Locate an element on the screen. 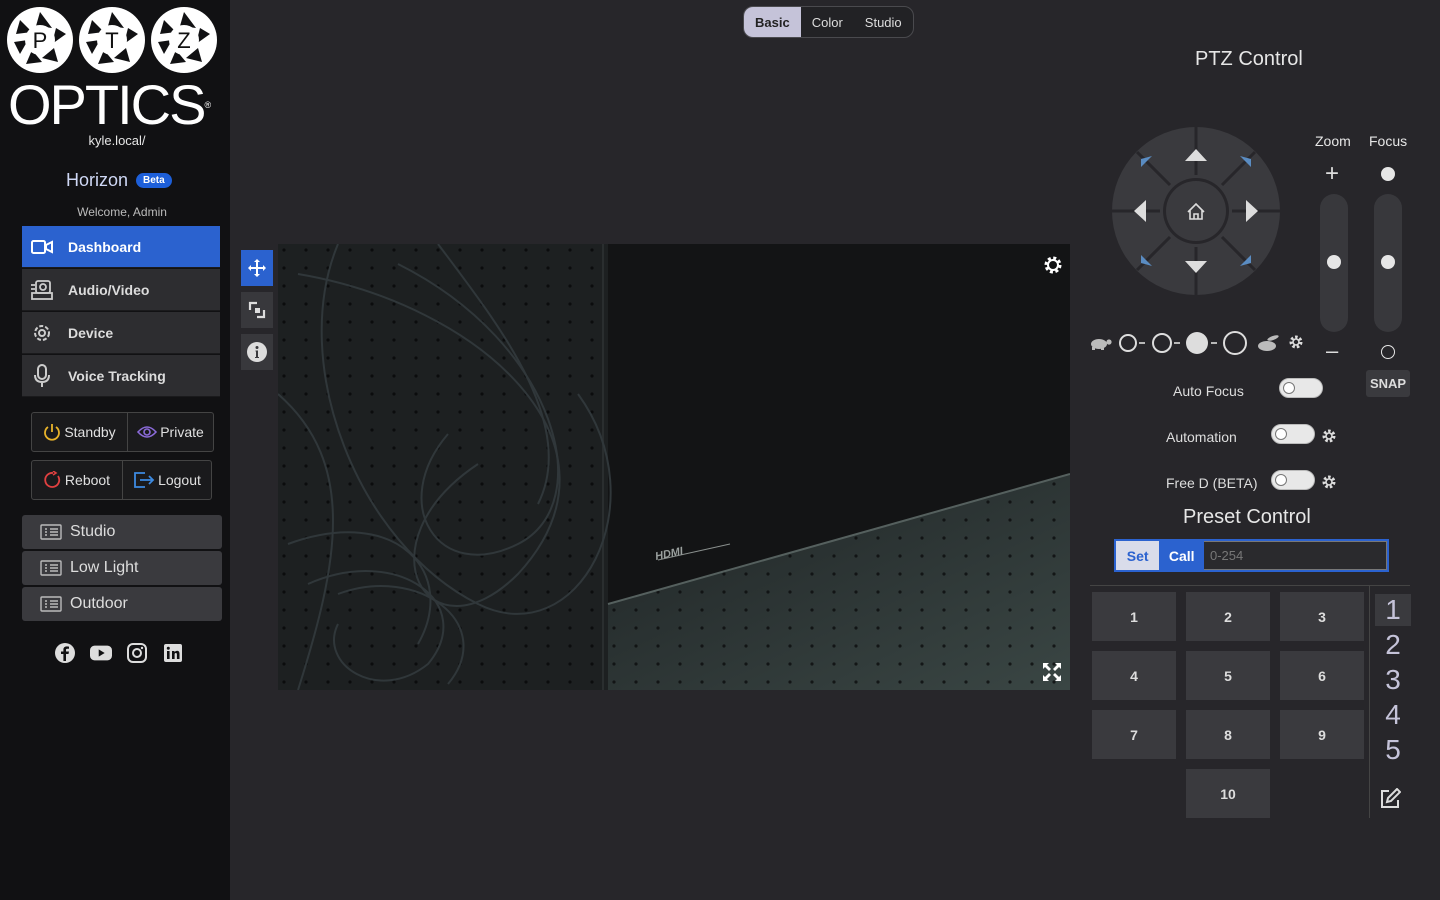 The image size is (1440, 900). automation-toggle is located at coordinates (1293, 434).